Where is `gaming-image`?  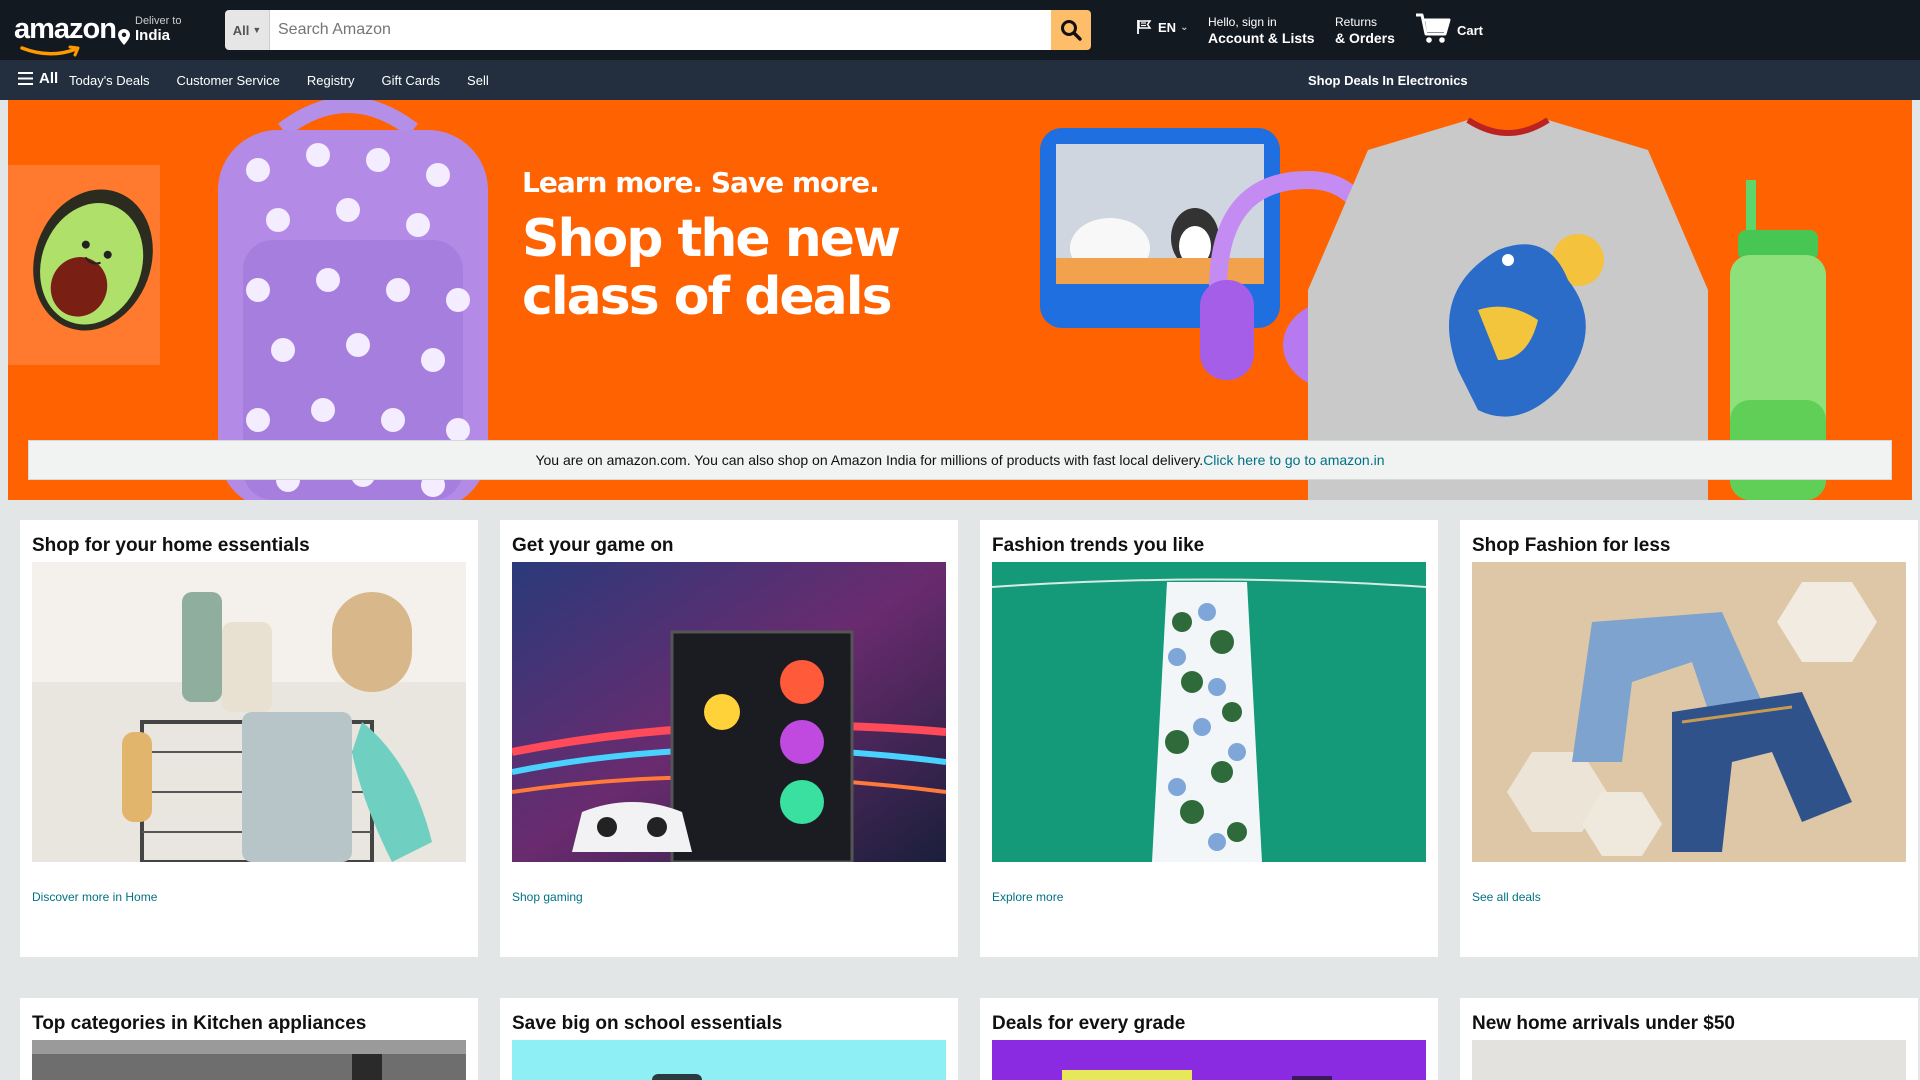 gaming-image is located at coordinates (729, 712).